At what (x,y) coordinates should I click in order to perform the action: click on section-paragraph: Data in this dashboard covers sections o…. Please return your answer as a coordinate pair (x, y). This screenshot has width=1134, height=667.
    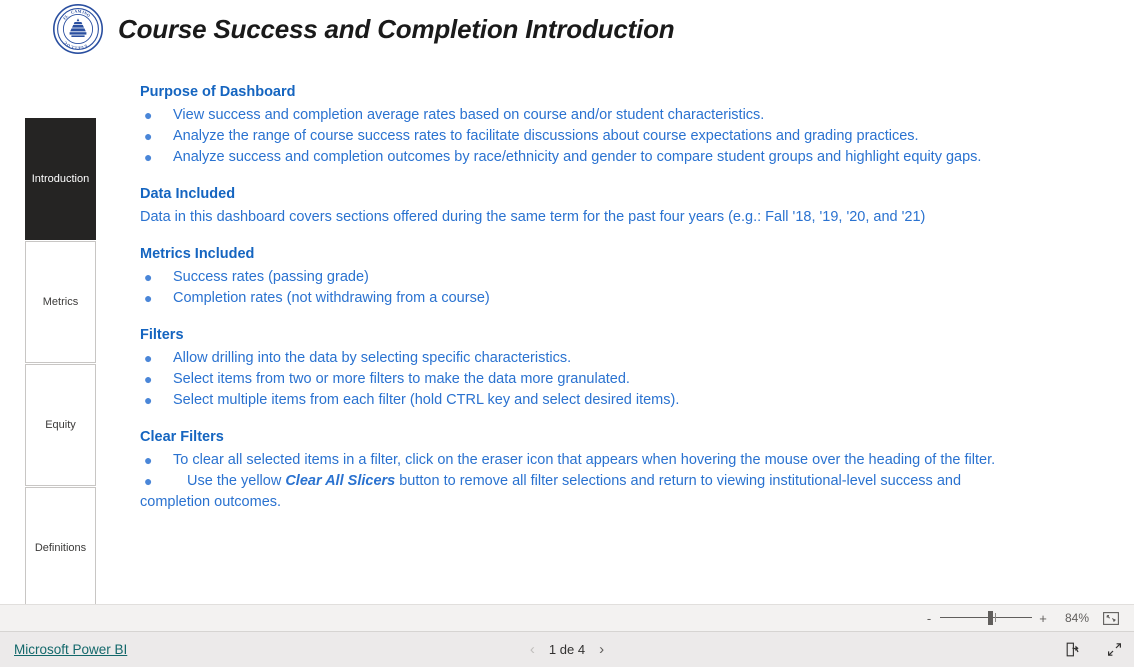
    Looking at the image, I should click on (533, 217).